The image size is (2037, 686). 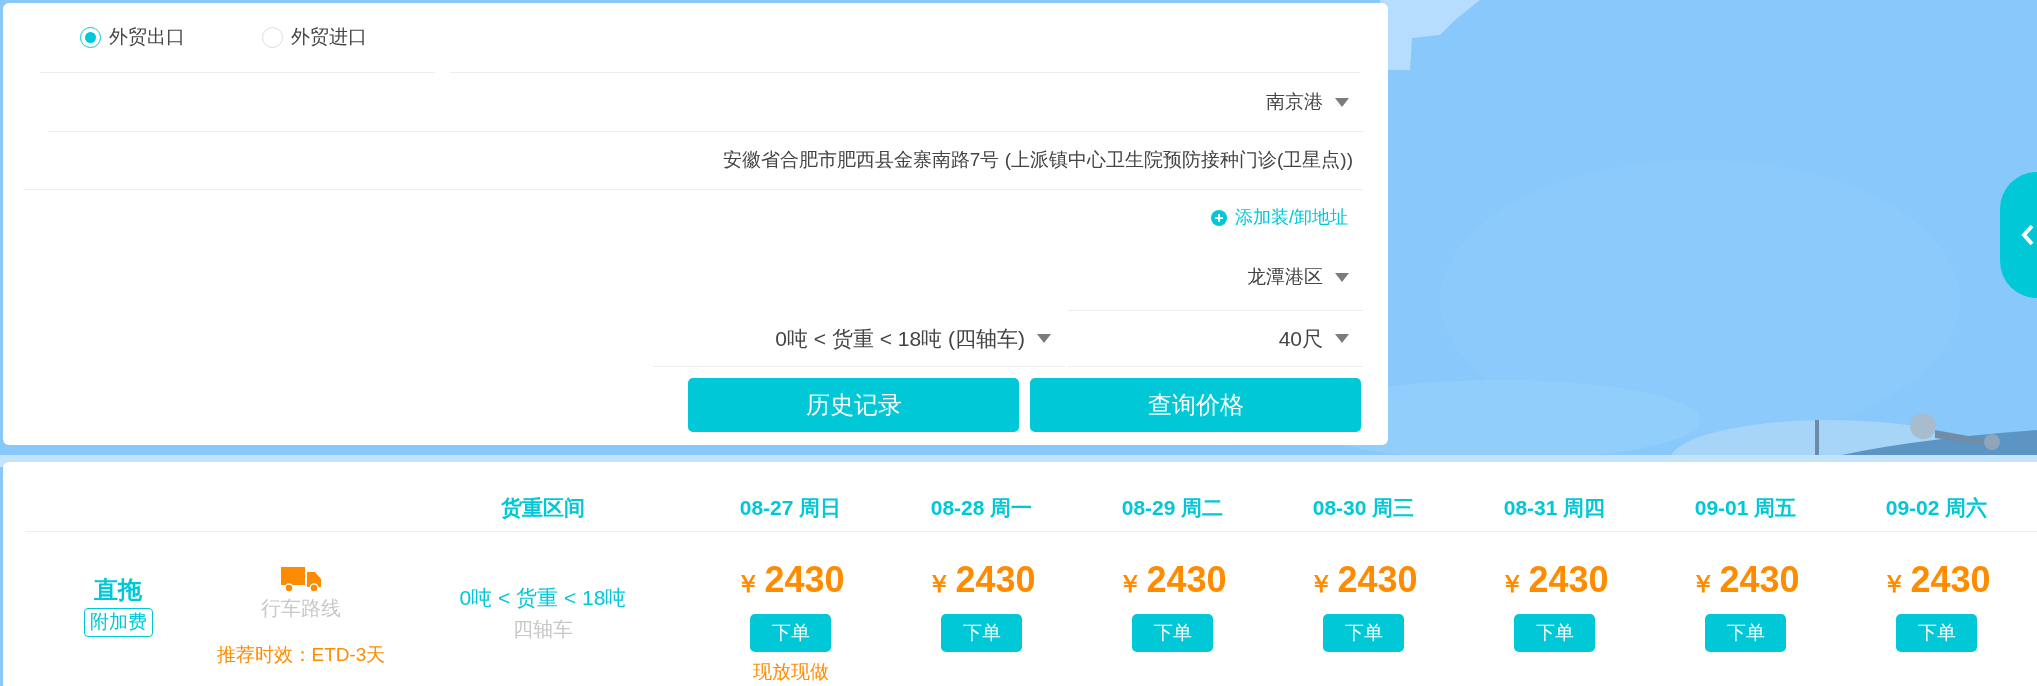 What do you see at coordinates (2028, 235) in the screenshot?
I see `chevron-left-icon` at bounding box center [2028, 235].